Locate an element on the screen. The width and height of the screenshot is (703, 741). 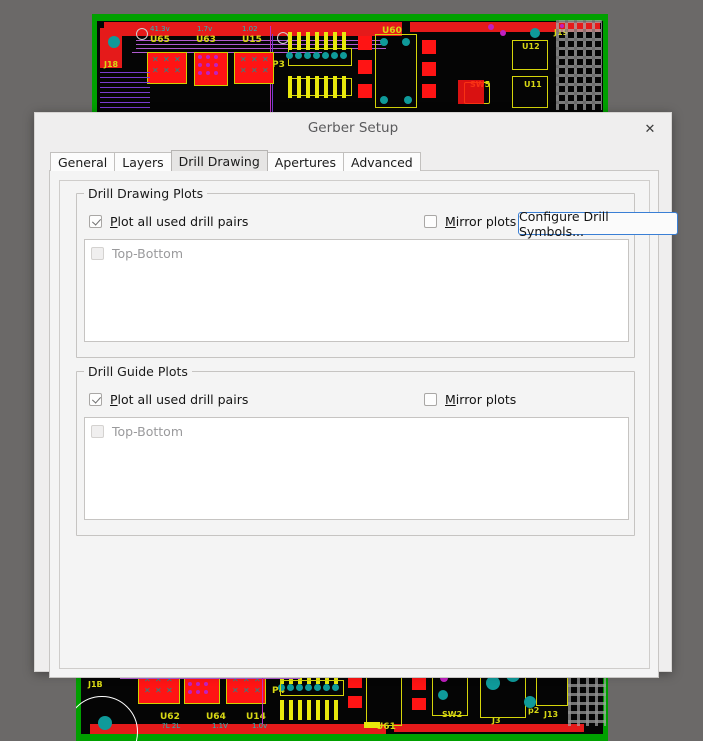
drill-guide-pairs-list: Top-Bottom is located at coordinates (356, 468).